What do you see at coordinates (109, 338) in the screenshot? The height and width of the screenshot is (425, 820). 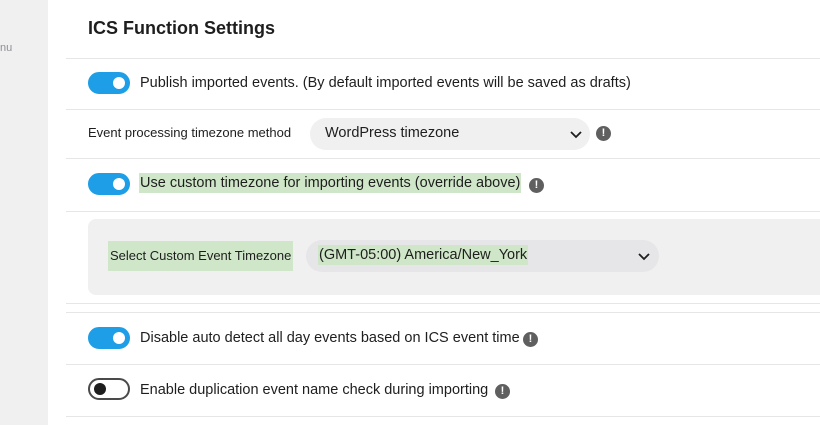 I see `auto-detect-toggle` at bounding box center [109, 338].